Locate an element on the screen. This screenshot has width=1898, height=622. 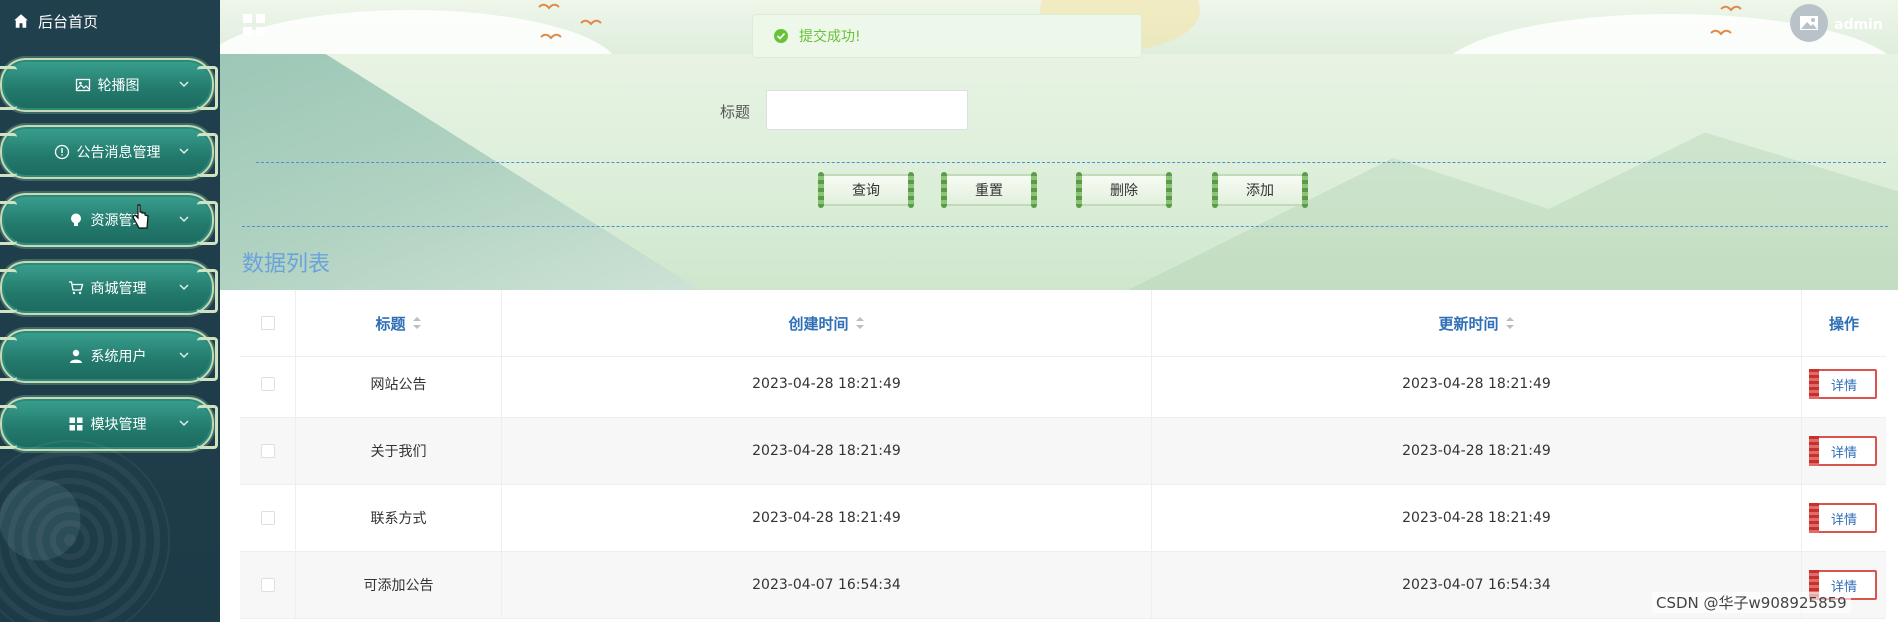
watermark: CSDN @华子w908925859 is located at coordinates (1751, 602).